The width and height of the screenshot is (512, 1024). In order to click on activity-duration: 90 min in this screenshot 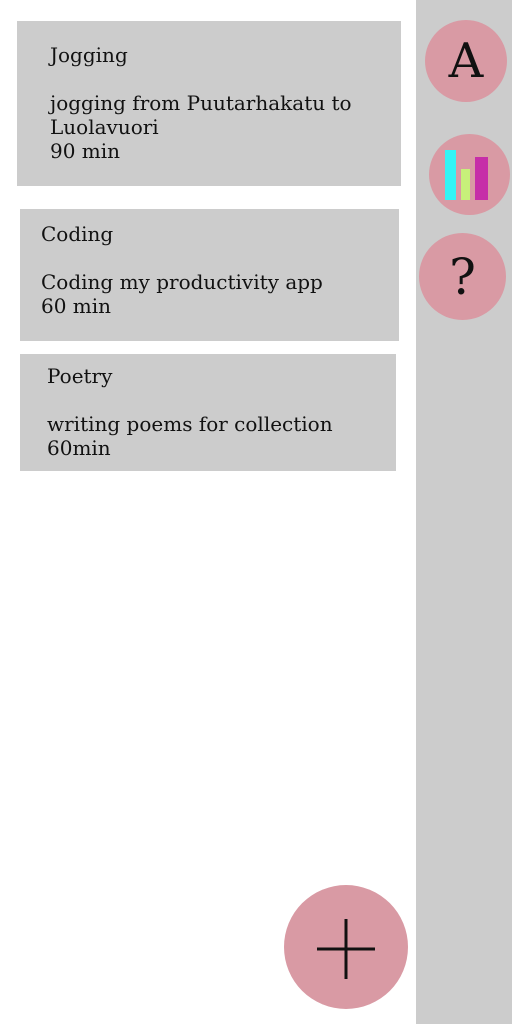, I will do `click(85, 151)`.